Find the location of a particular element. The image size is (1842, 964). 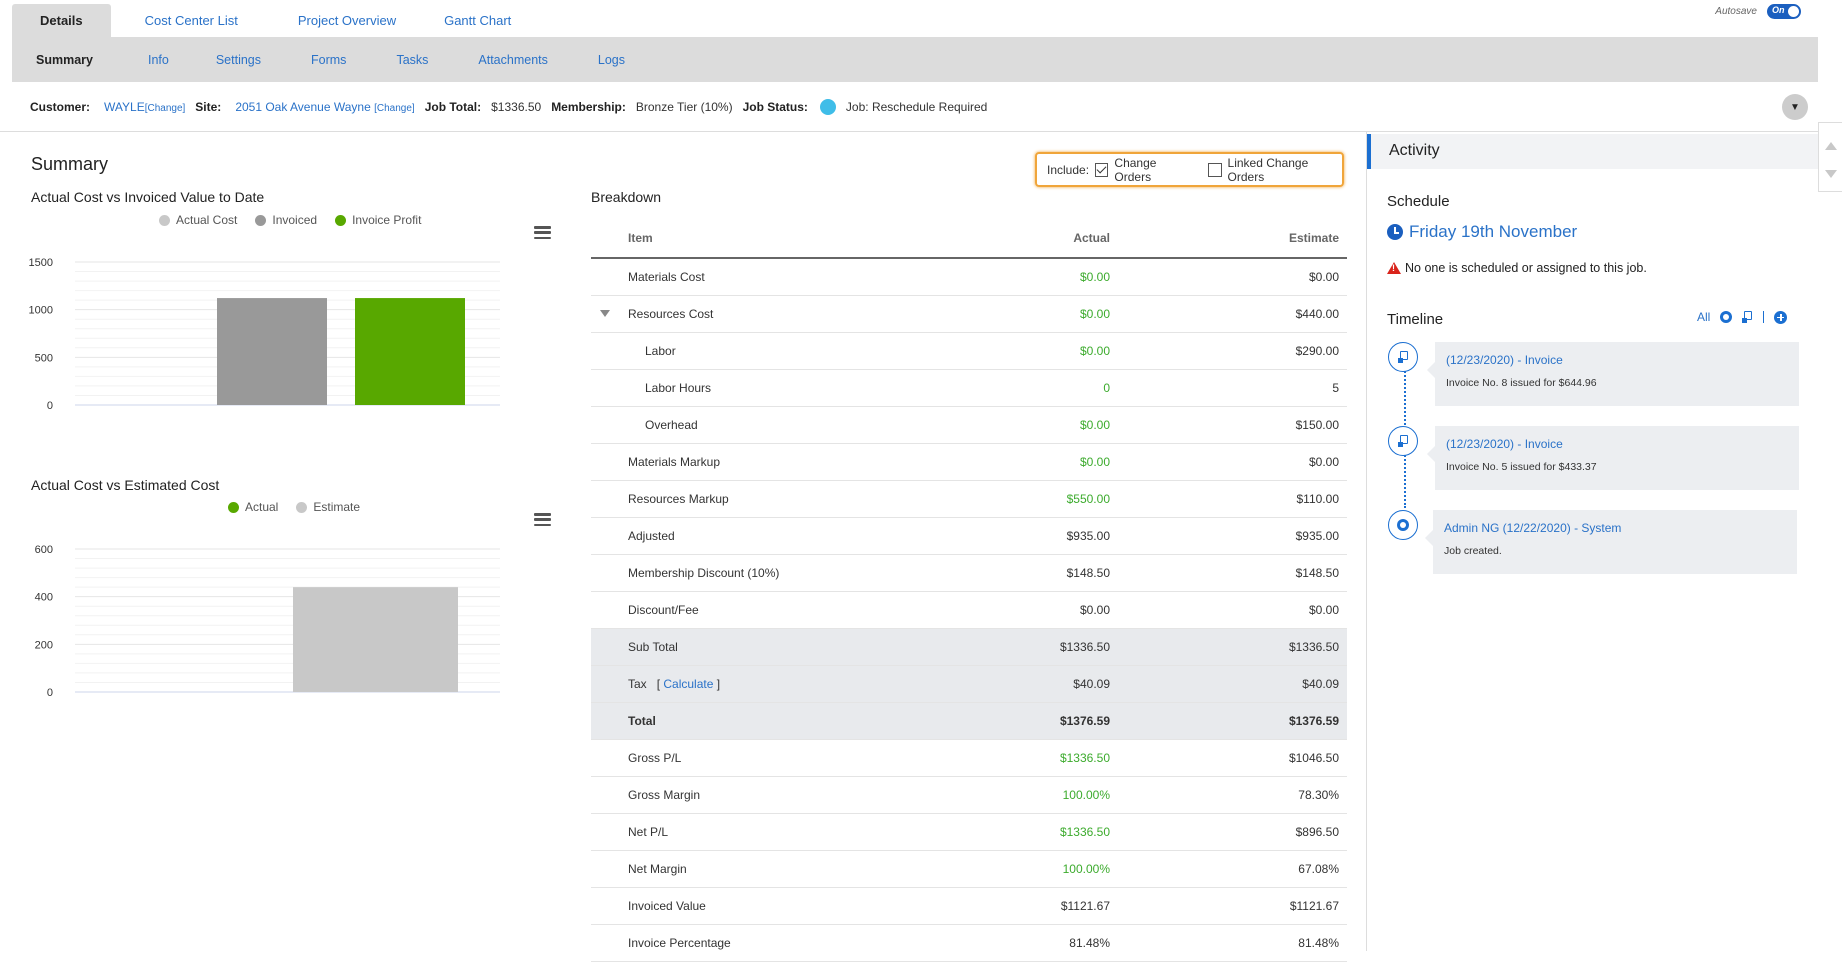

table-row: Labor Hours 0 5 is located at coordinates (969, 388).